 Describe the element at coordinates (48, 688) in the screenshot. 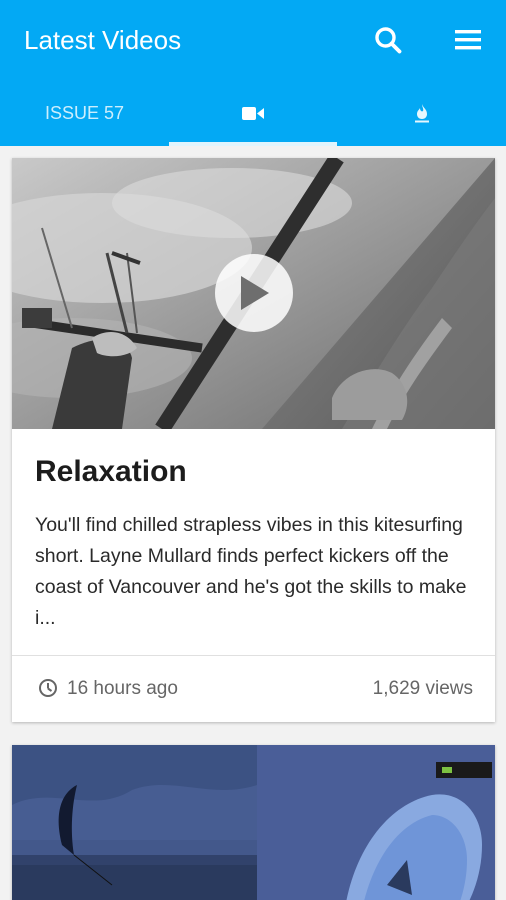

I see `clock-icon` at that location.